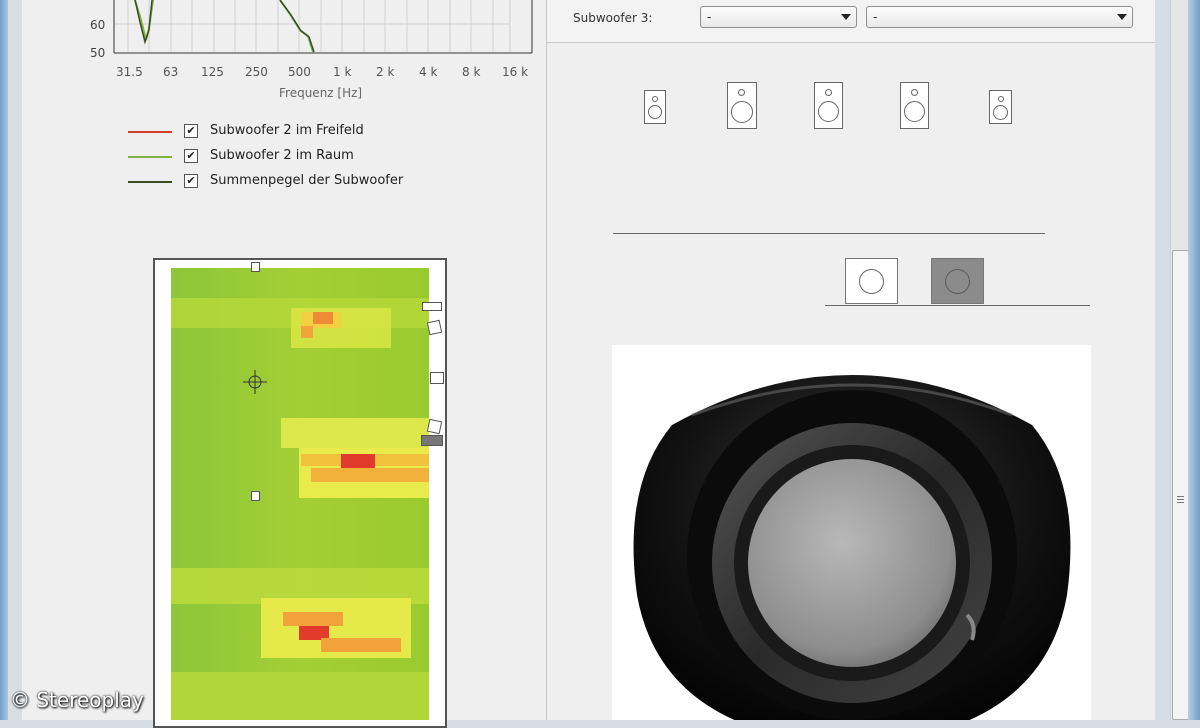 The width and height of the screenshot is (1200, 728). What do you see at coordinates (287, 130) in the screenshot?
I see `legend-label: Subwoofer 2 im Freifeld` at bounding box center [287, 130].